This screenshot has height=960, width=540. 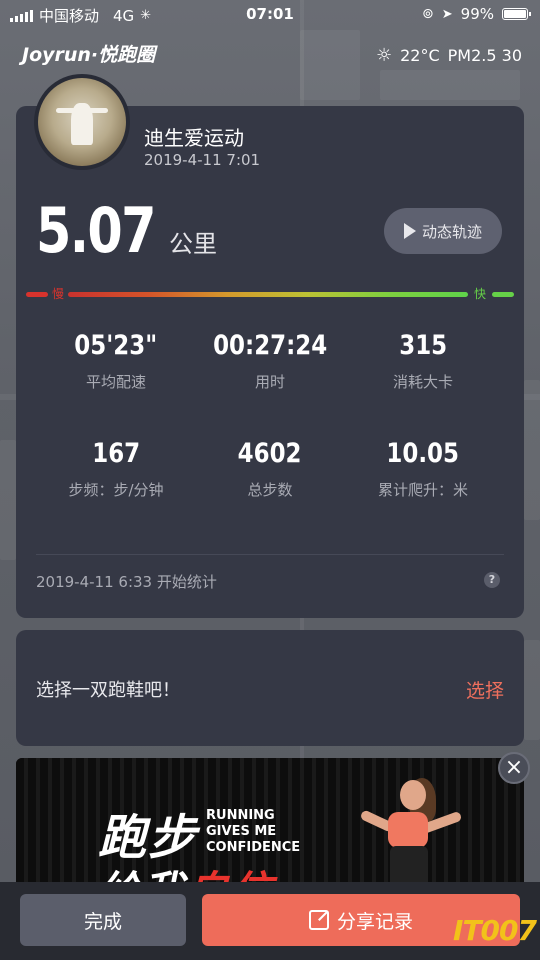 What do you see at coordinates (422, 490) in the screenshot?
I see `stat-label: 累计爬升：米` at bounding box center [422, 490].